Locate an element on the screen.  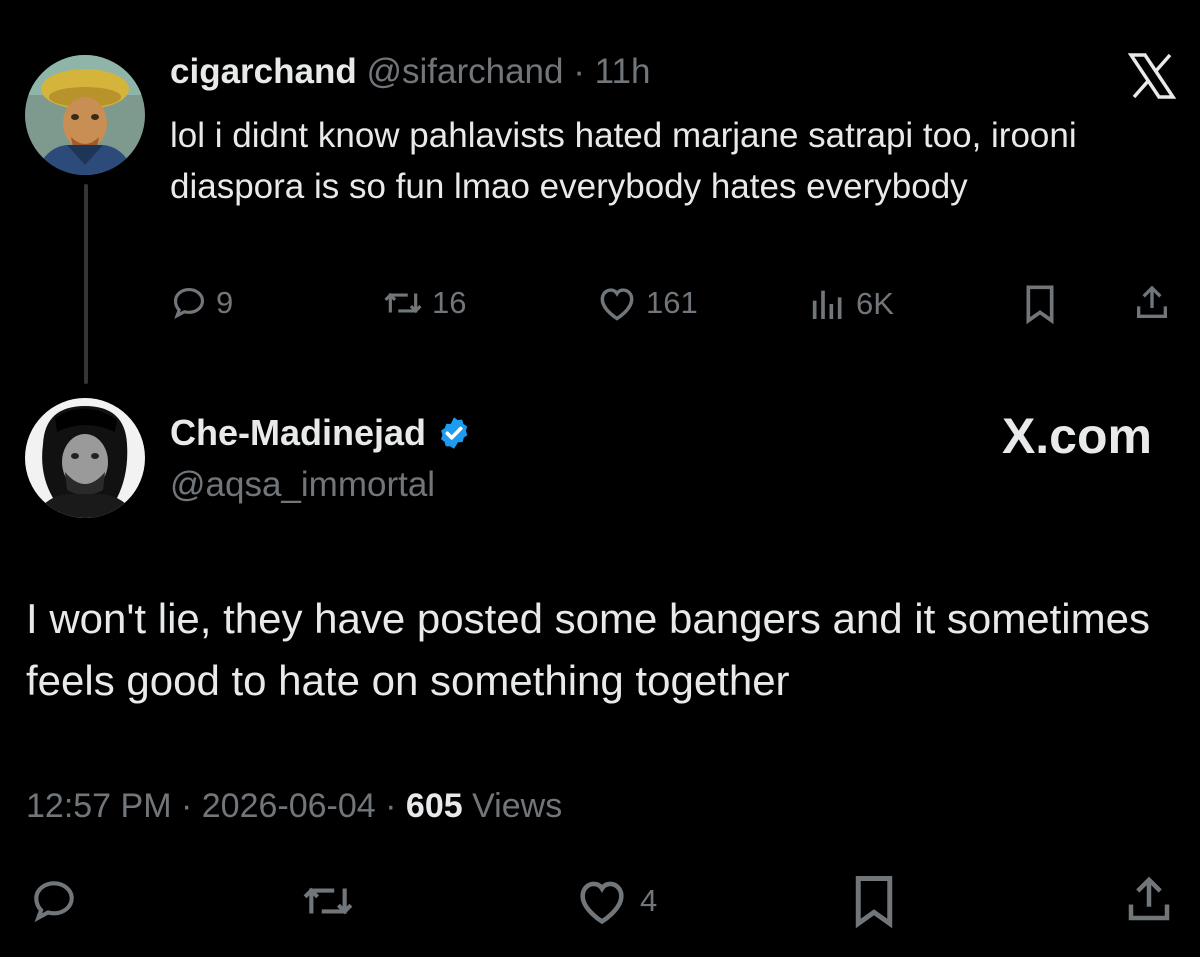
parent-timestamp: 11h is located at coordinates (623, 71).